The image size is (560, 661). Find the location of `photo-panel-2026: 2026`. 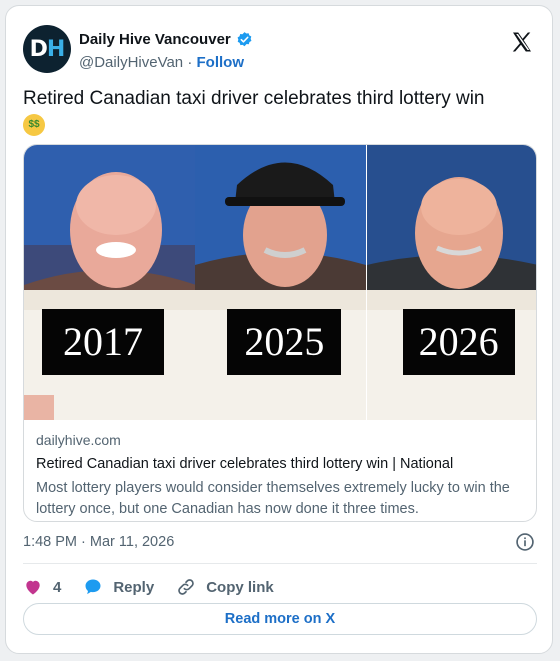

photo-panel-2026: 2026 is located at coordinates (451, 282).